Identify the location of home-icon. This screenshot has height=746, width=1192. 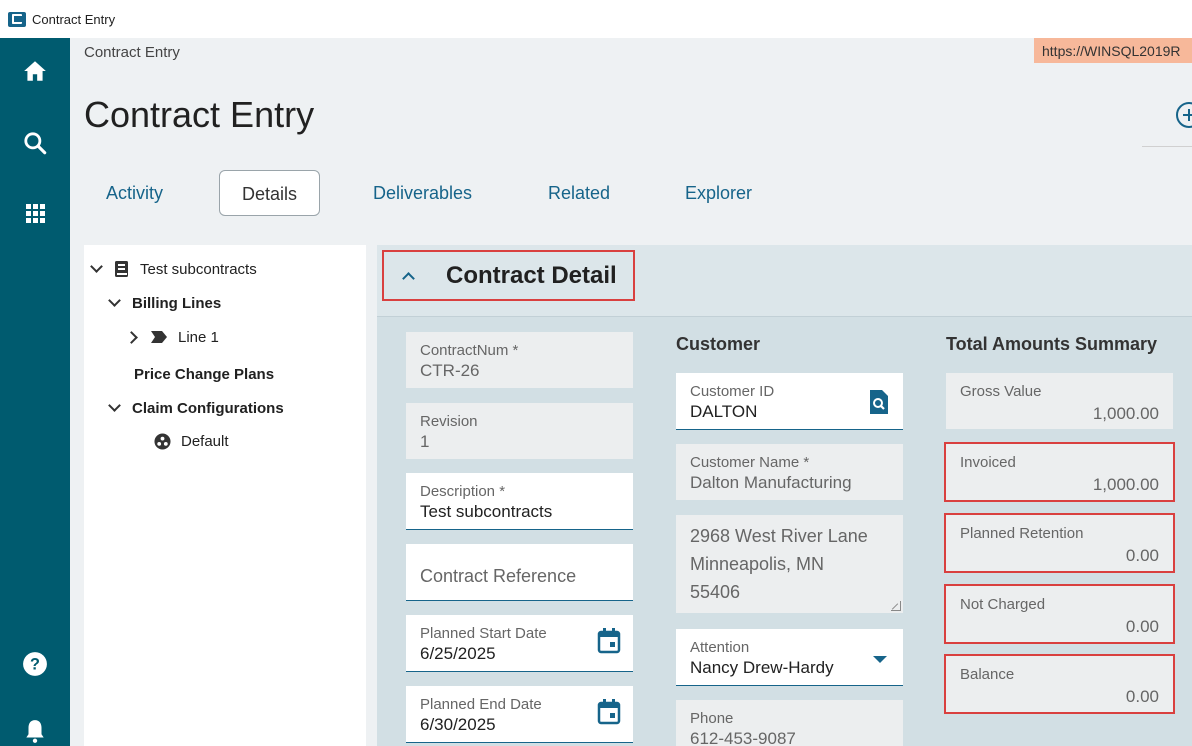
(35, 71).